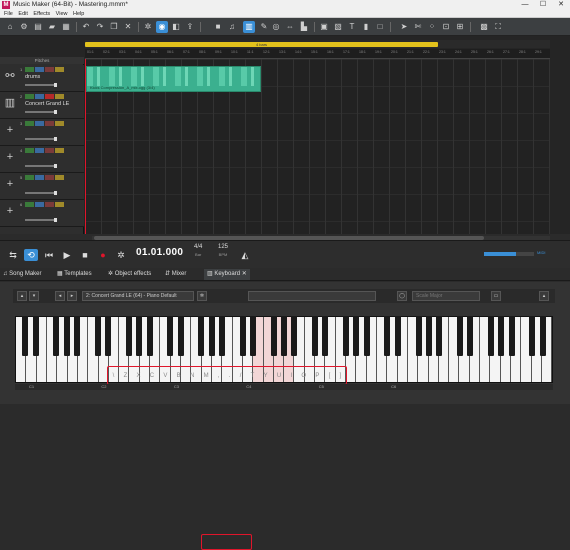  I want to click on upload-icon: ⇪, so click(190, 27).